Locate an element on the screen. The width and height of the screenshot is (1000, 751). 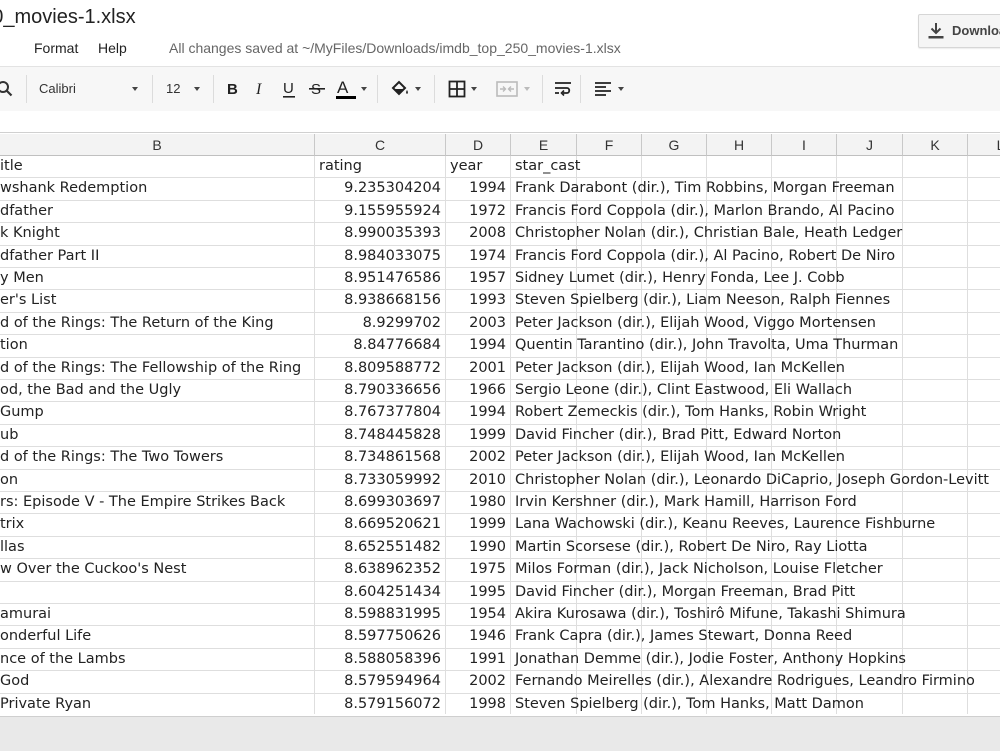
column-header-c: C is located at coordinates (380, 145).